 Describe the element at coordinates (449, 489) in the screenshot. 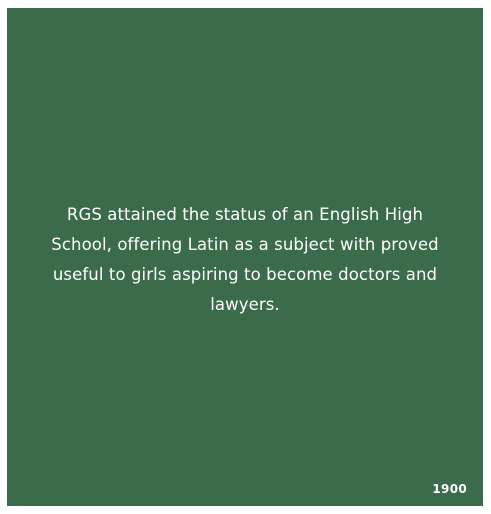

I see `timeline-year-label: 1900` at that location.